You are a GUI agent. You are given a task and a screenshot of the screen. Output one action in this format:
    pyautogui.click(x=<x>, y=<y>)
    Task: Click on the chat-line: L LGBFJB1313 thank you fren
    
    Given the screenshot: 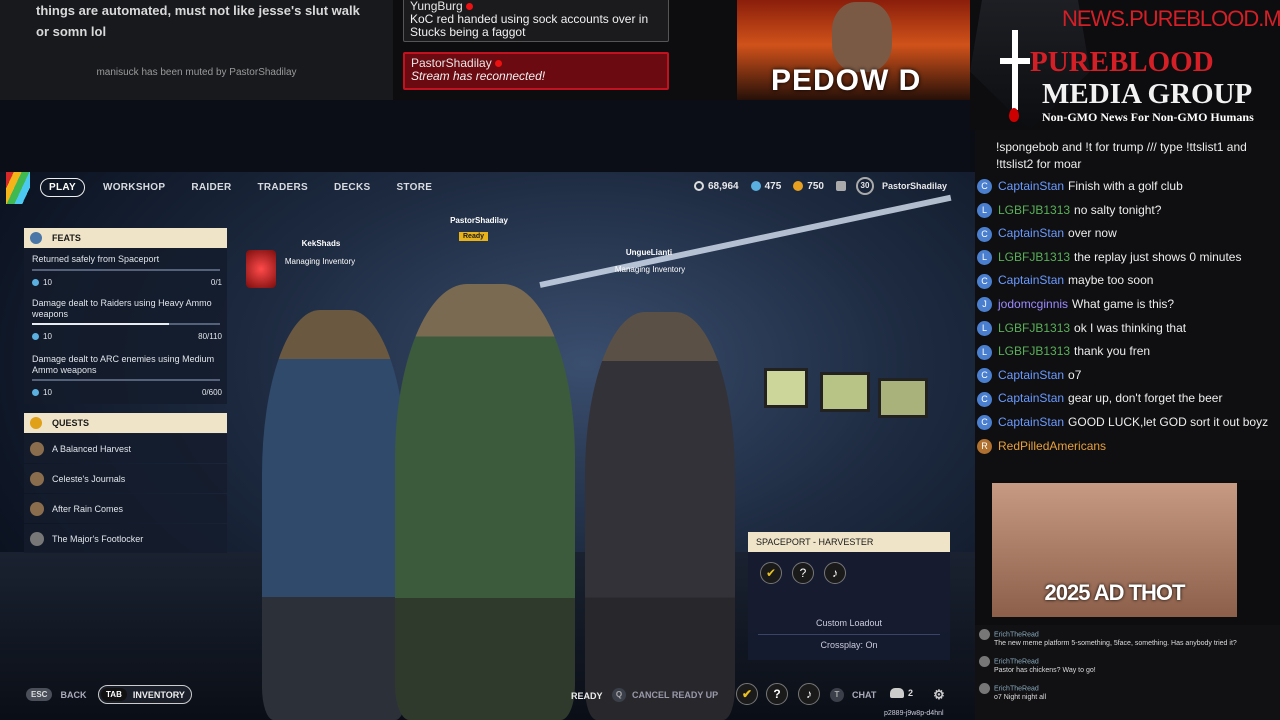 What is the action you would take?
    pyautogui.click(x=1127, y=352)
    